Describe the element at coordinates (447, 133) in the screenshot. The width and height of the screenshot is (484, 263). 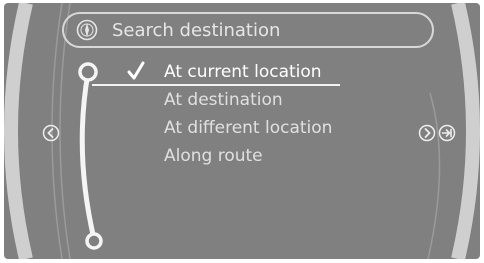
I see `arrow-into-icon` at that location.